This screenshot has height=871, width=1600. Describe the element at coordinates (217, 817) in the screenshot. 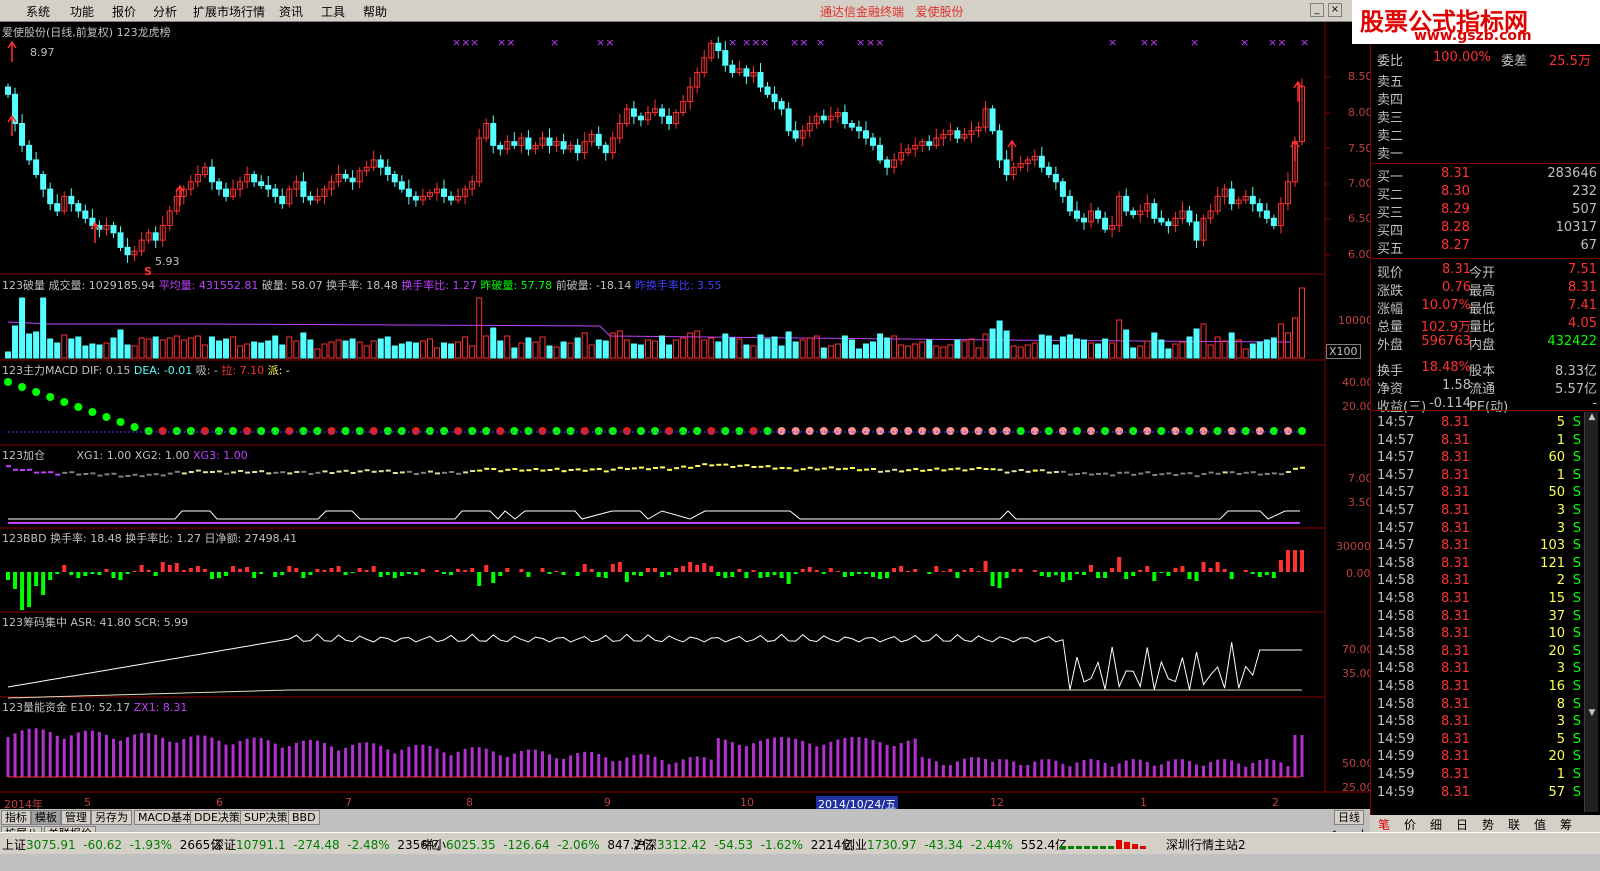

I see `tab-dde: DDE决策` at that location.